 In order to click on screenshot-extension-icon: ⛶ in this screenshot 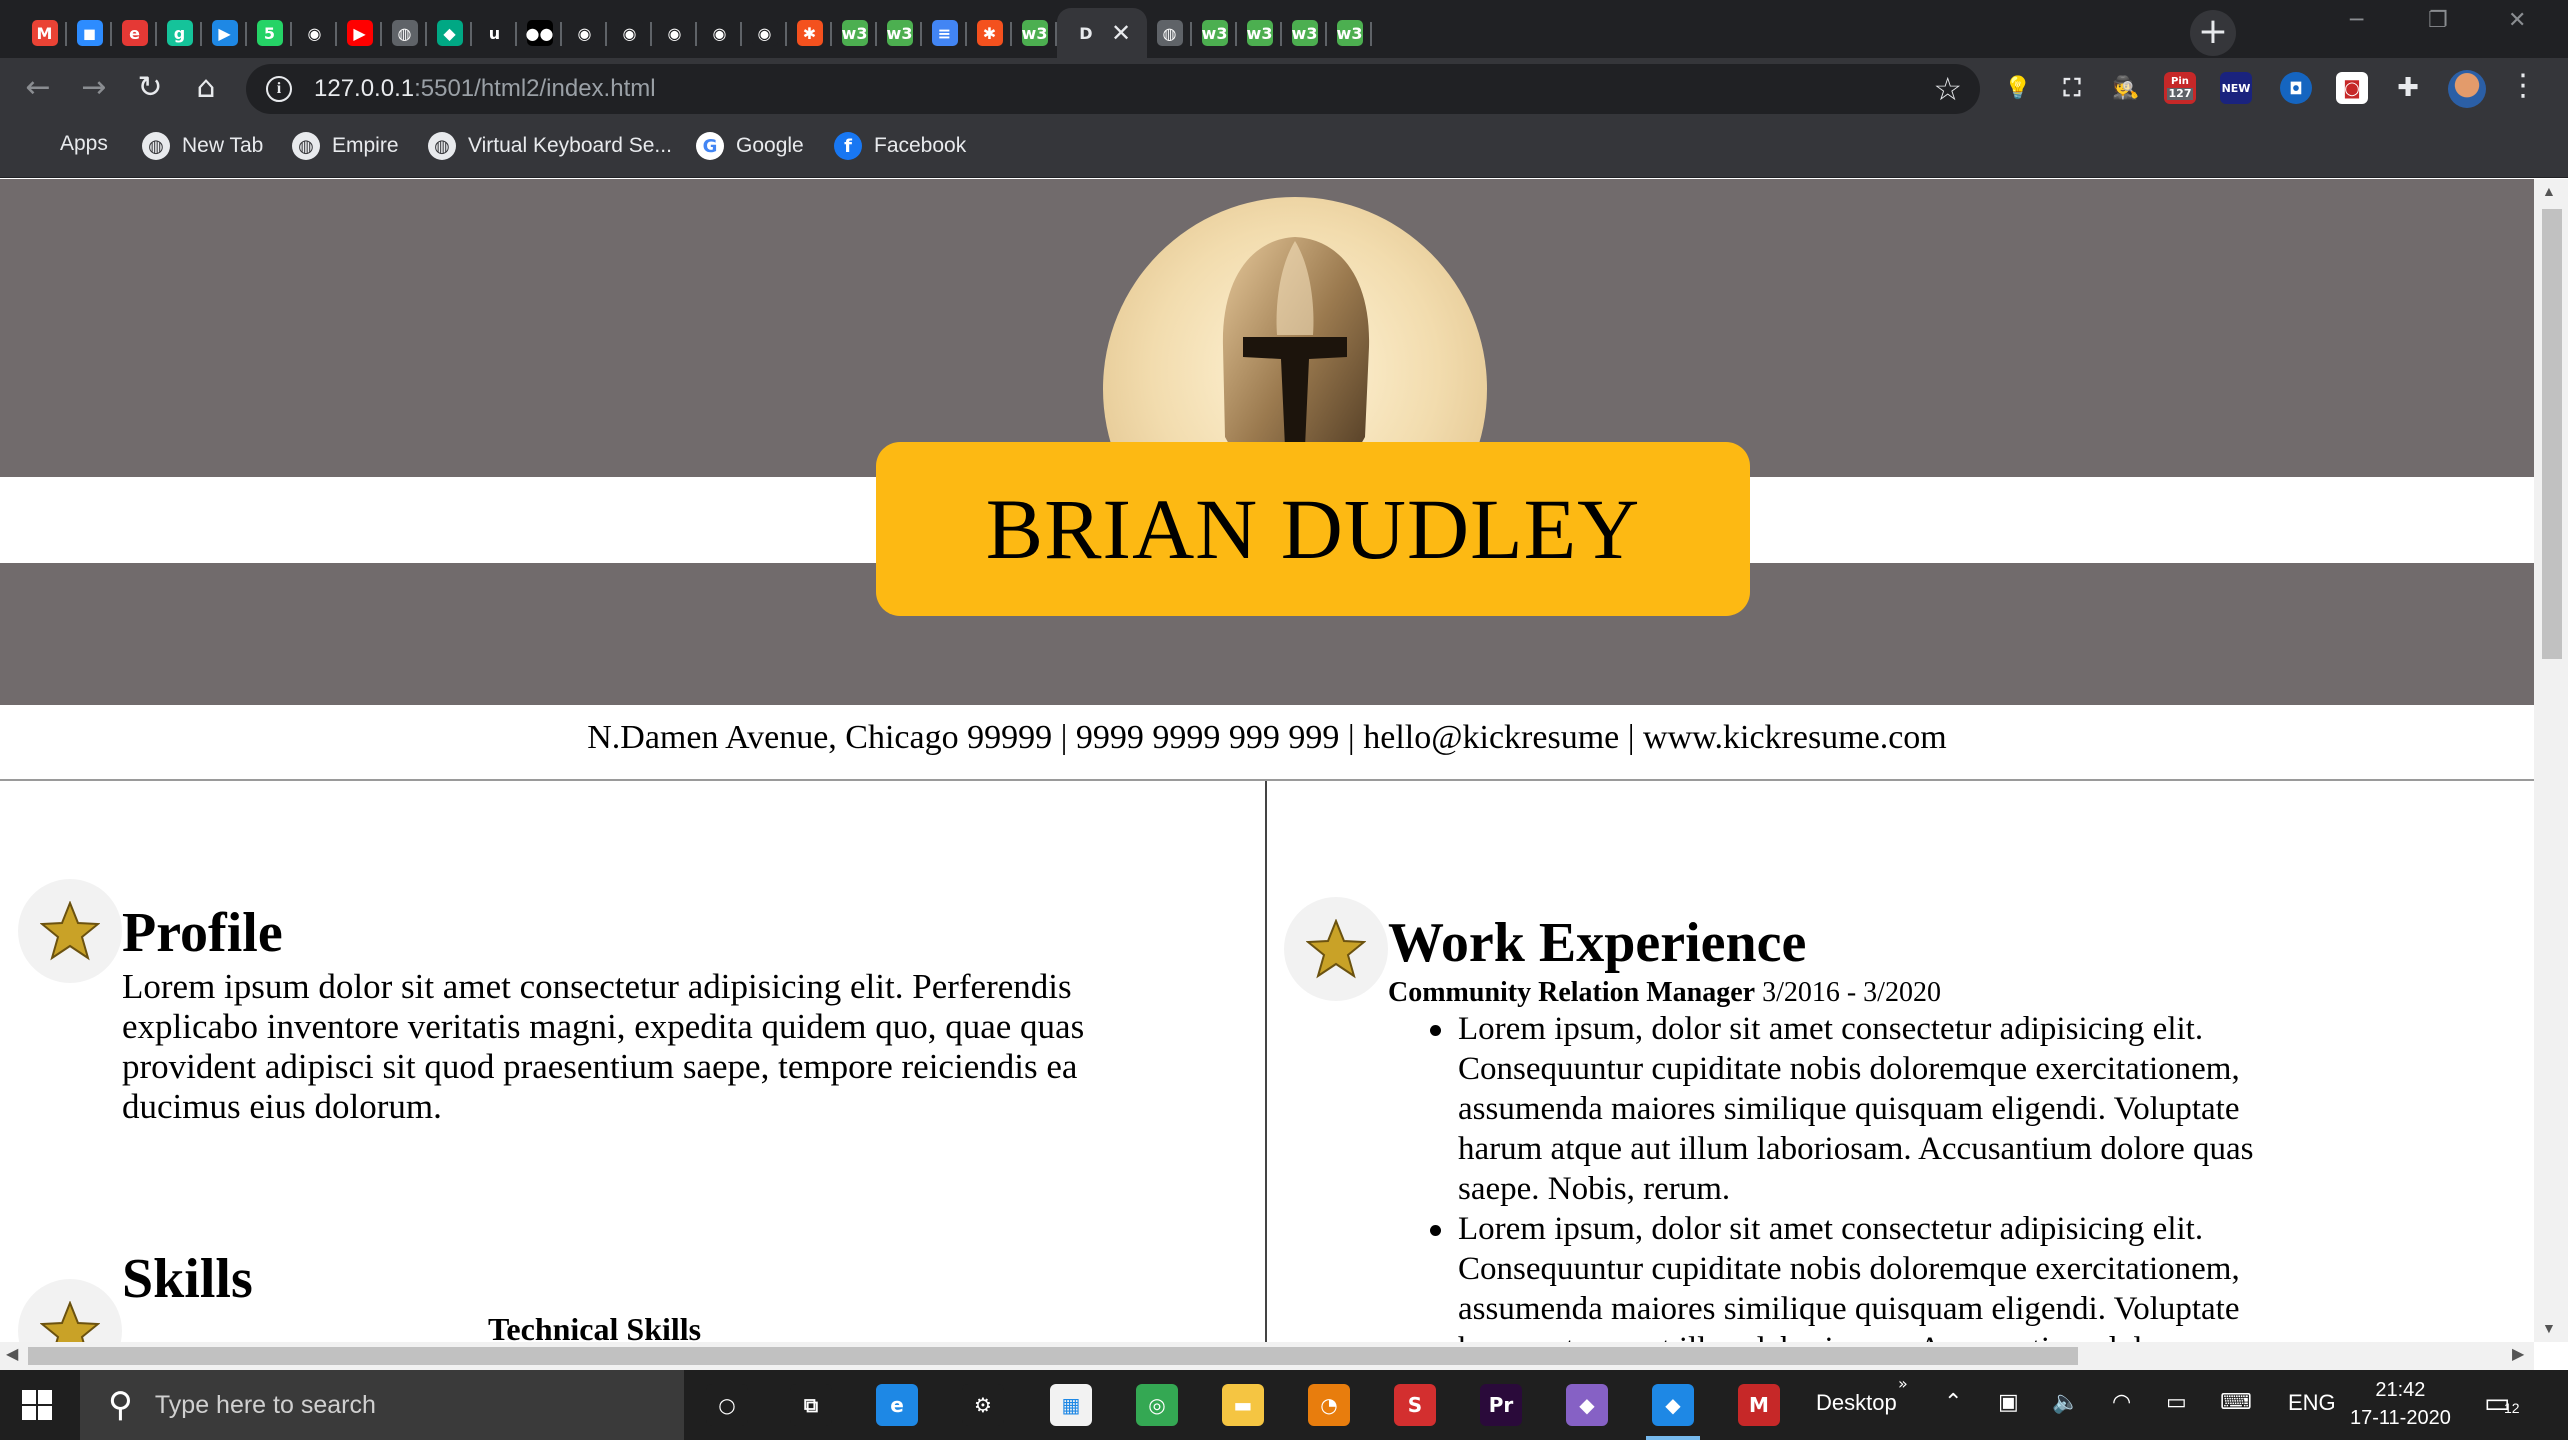, I will do `click(2072, 88)`.